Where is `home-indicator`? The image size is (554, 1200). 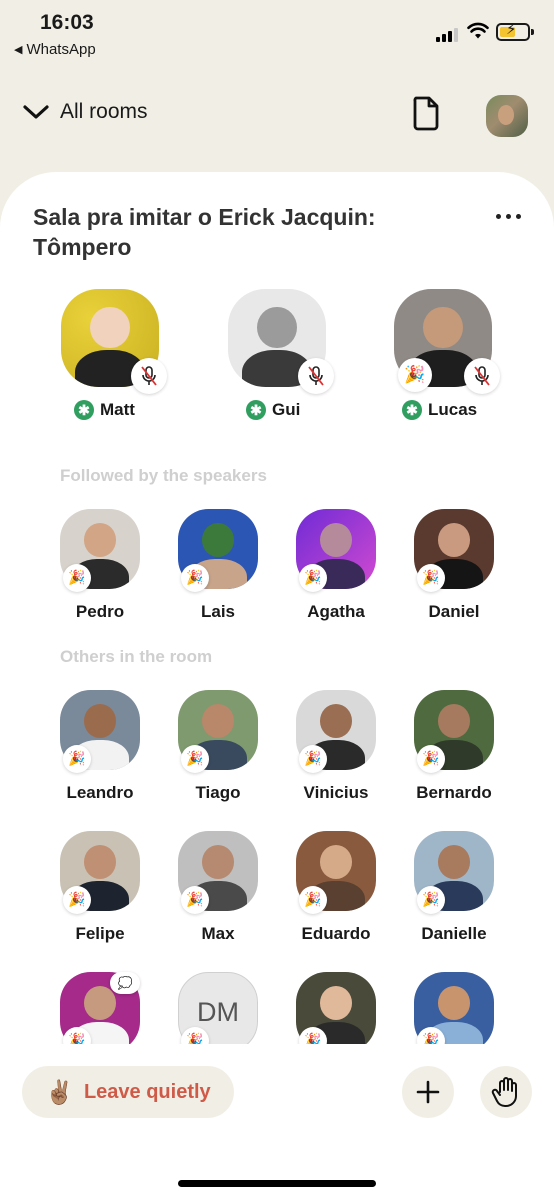 home-indicator is located at coordinates (277, 1183).